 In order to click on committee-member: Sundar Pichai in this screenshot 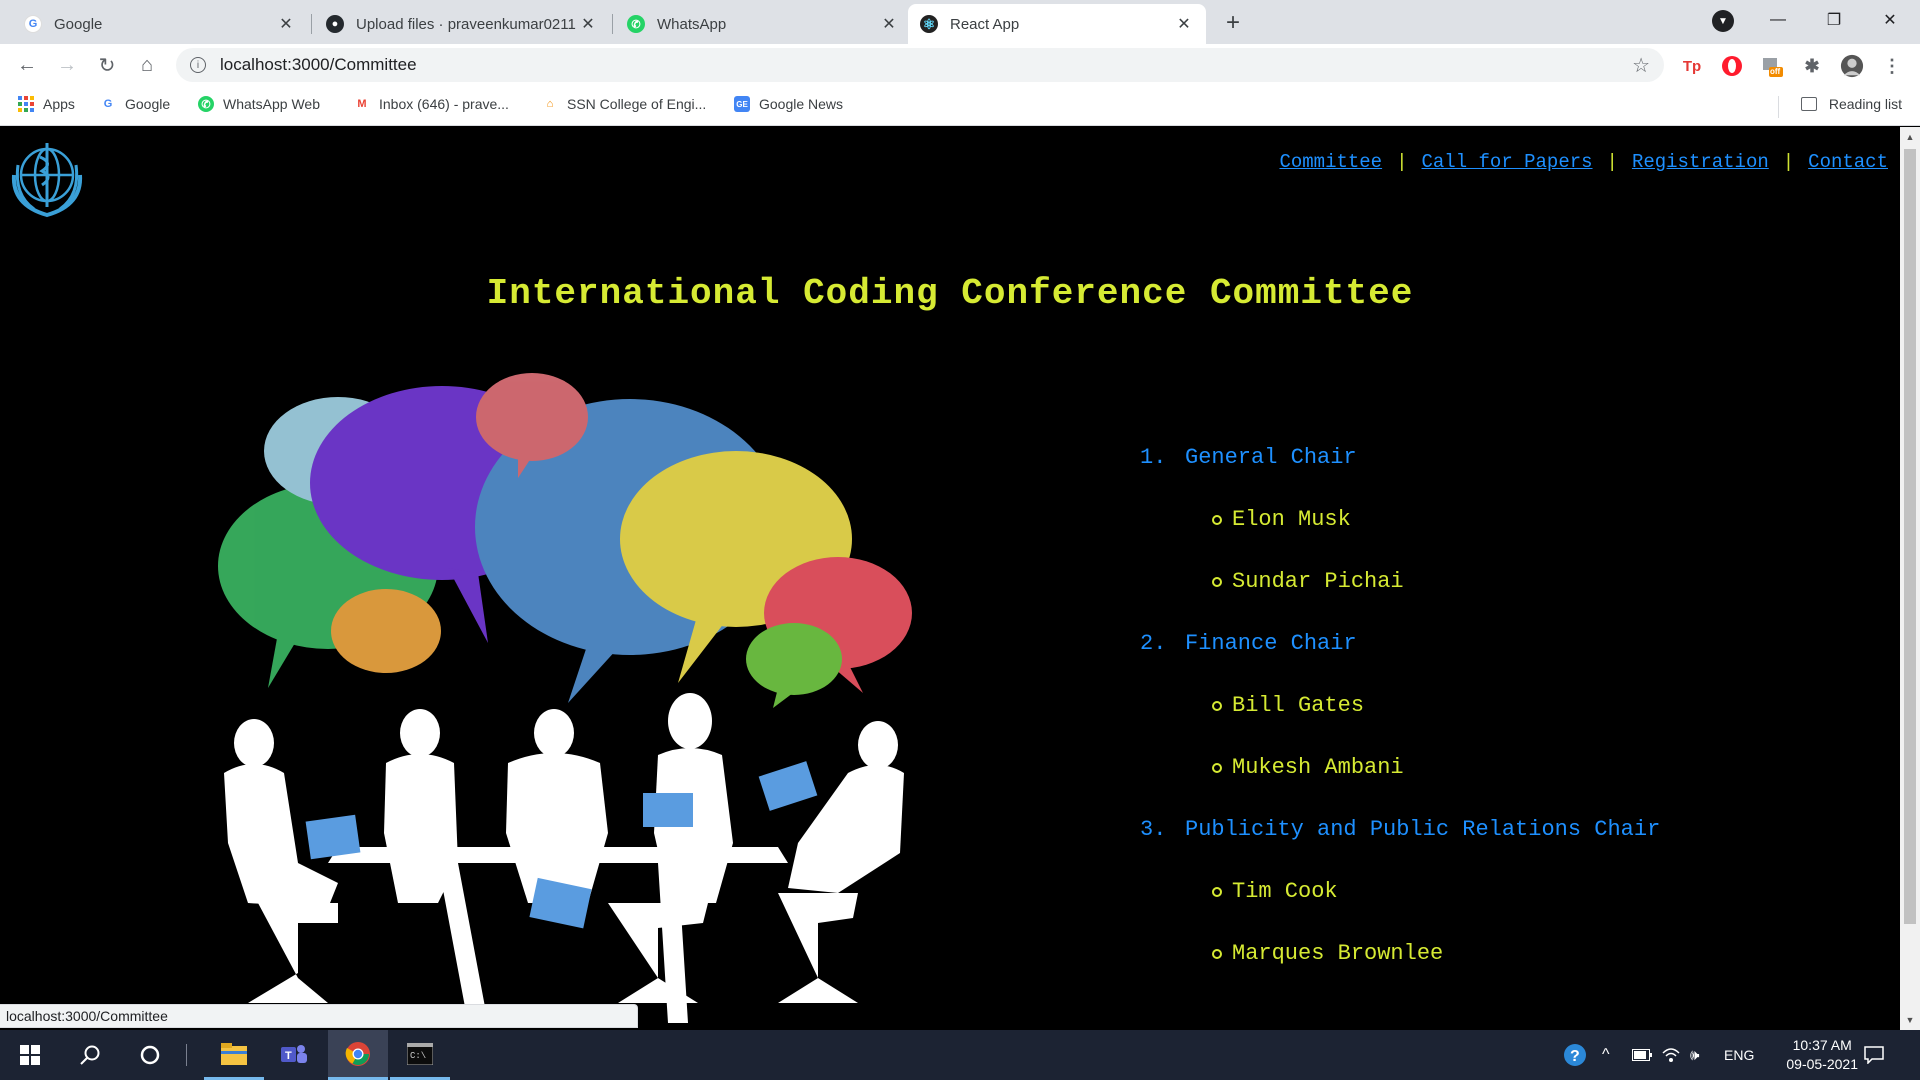, I will do `click(1400, 582)`.